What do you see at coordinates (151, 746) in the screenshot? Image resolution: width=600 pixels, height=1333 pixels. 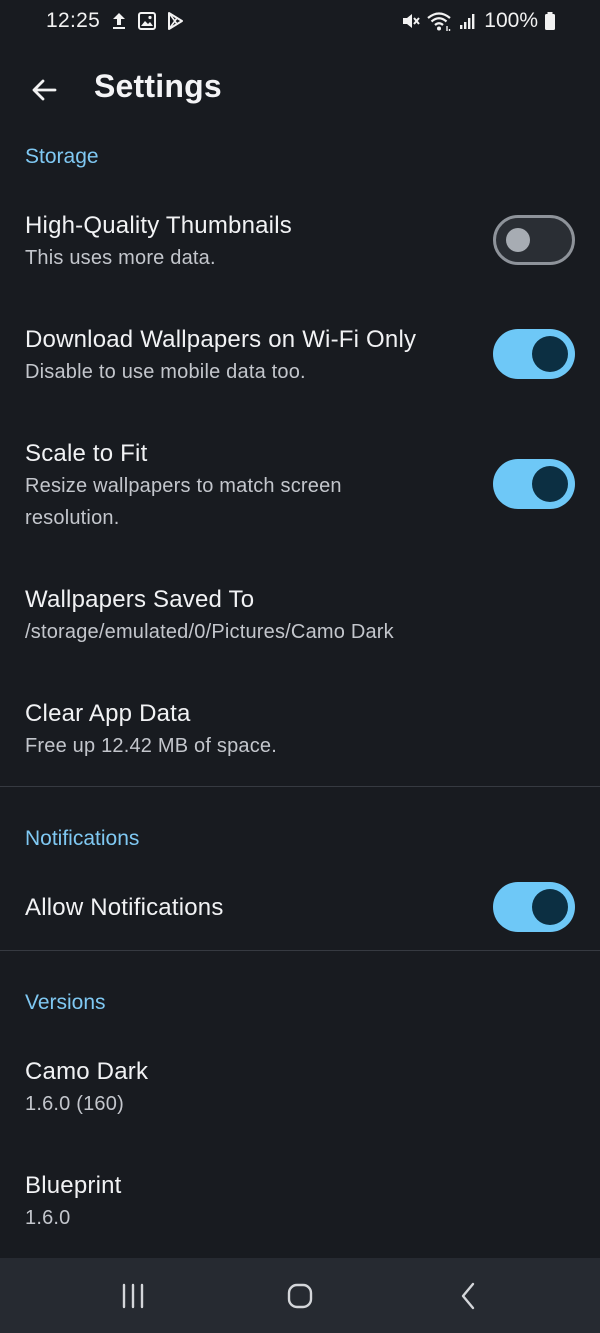 I see `setting-subtitle: Free up 12.42 MB of space.` at bounding box center [151, 746].